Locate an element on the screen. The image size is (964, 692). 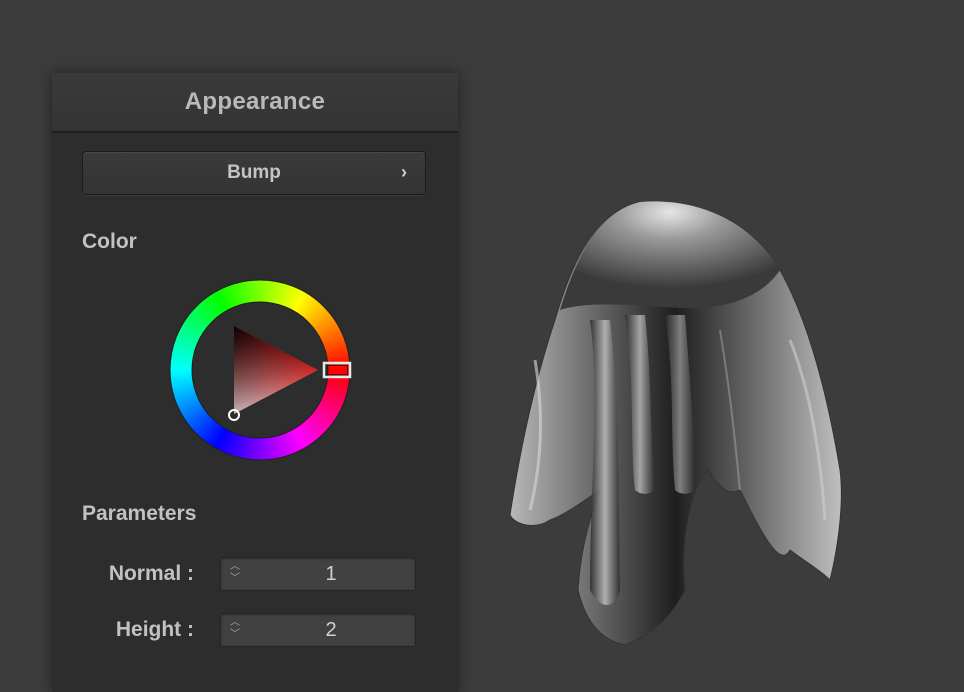
height-value: 2 is located at coordinates (331, 630).